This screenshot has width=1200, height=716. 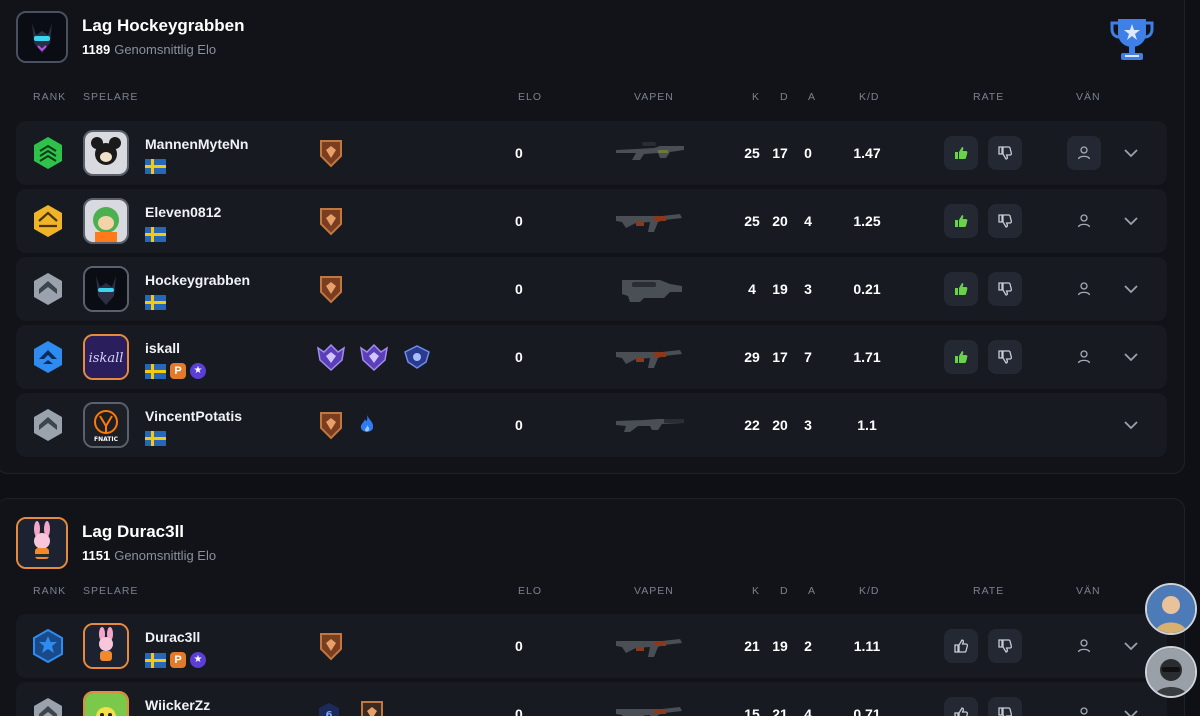 I want to click on team-header: Lag Hockeygrabben 1189 Genomsnittlig Elo, so click(x=591, y=37).